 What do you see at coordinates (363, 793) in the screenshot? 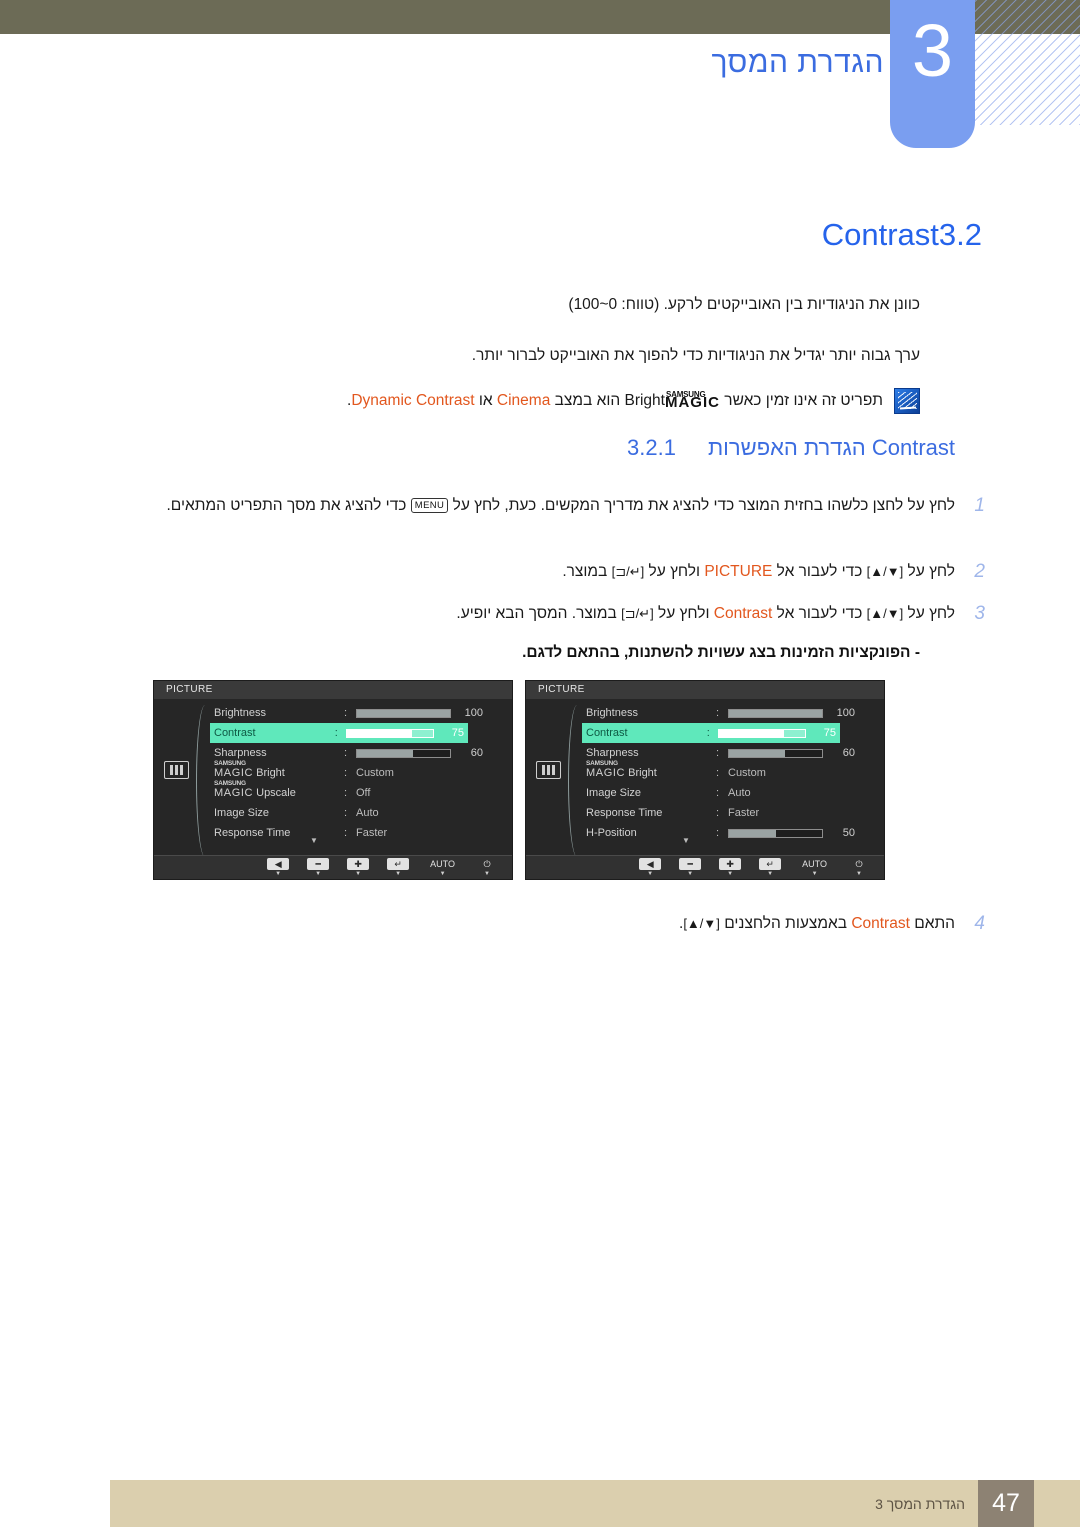
I see `osd-item-value: Off` at bounding box center [363, 793].